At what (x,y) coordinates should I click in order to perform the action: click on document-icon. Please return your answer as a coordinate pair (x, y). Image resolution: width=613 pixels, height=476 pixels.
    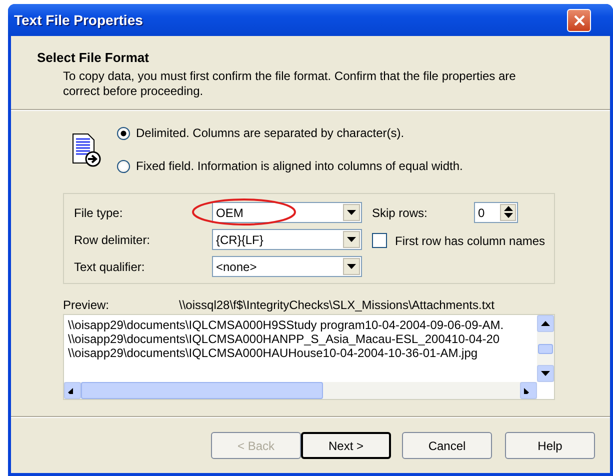
    Looking at the image, I should click on (86, 149).